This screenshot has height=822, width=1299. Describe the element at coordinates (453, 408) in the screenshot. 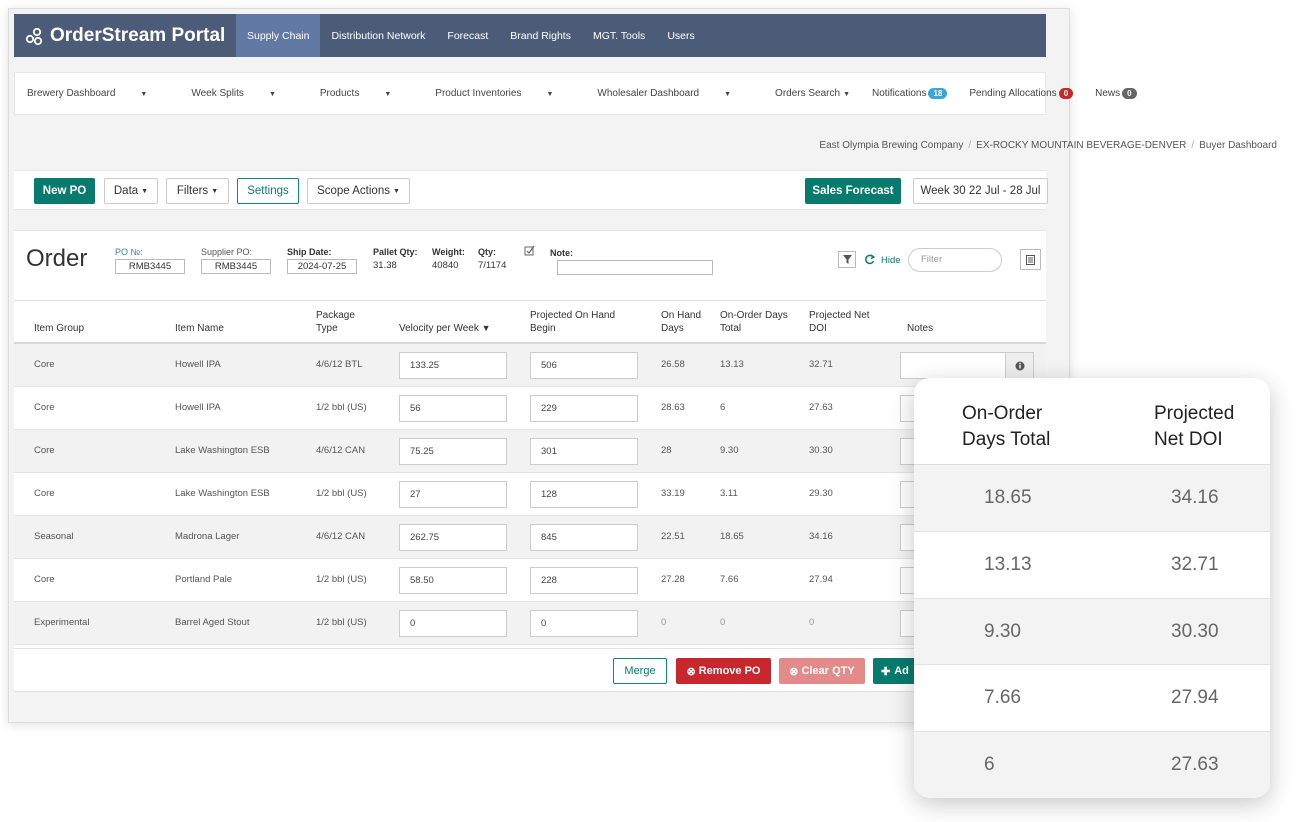

I see `velocity-input: 56` at that location.